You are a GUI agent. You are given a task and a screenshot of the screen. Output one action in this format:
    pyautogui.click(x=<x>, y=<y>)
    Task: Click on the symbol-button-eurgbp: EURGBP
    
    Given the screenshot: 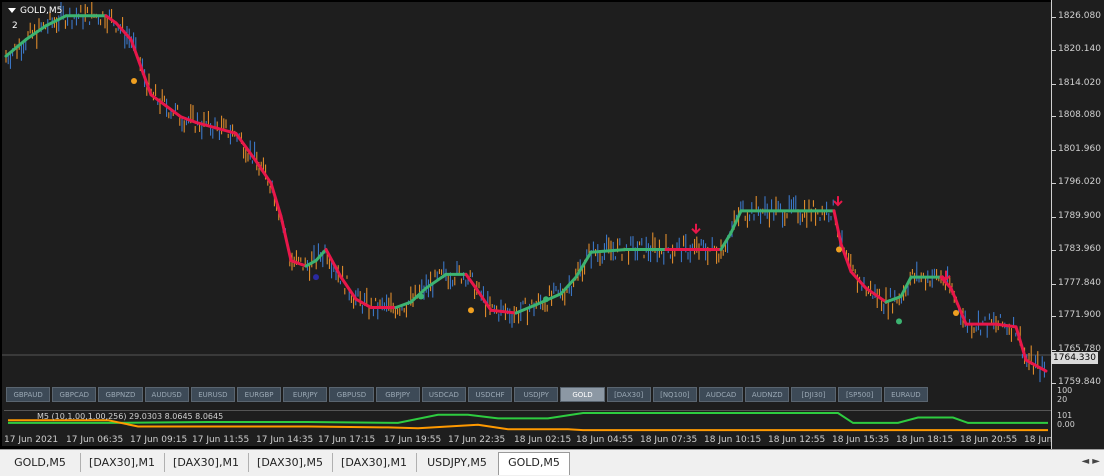 What is the action you would take?
    pyautogui.click(x=259, y=394)
    